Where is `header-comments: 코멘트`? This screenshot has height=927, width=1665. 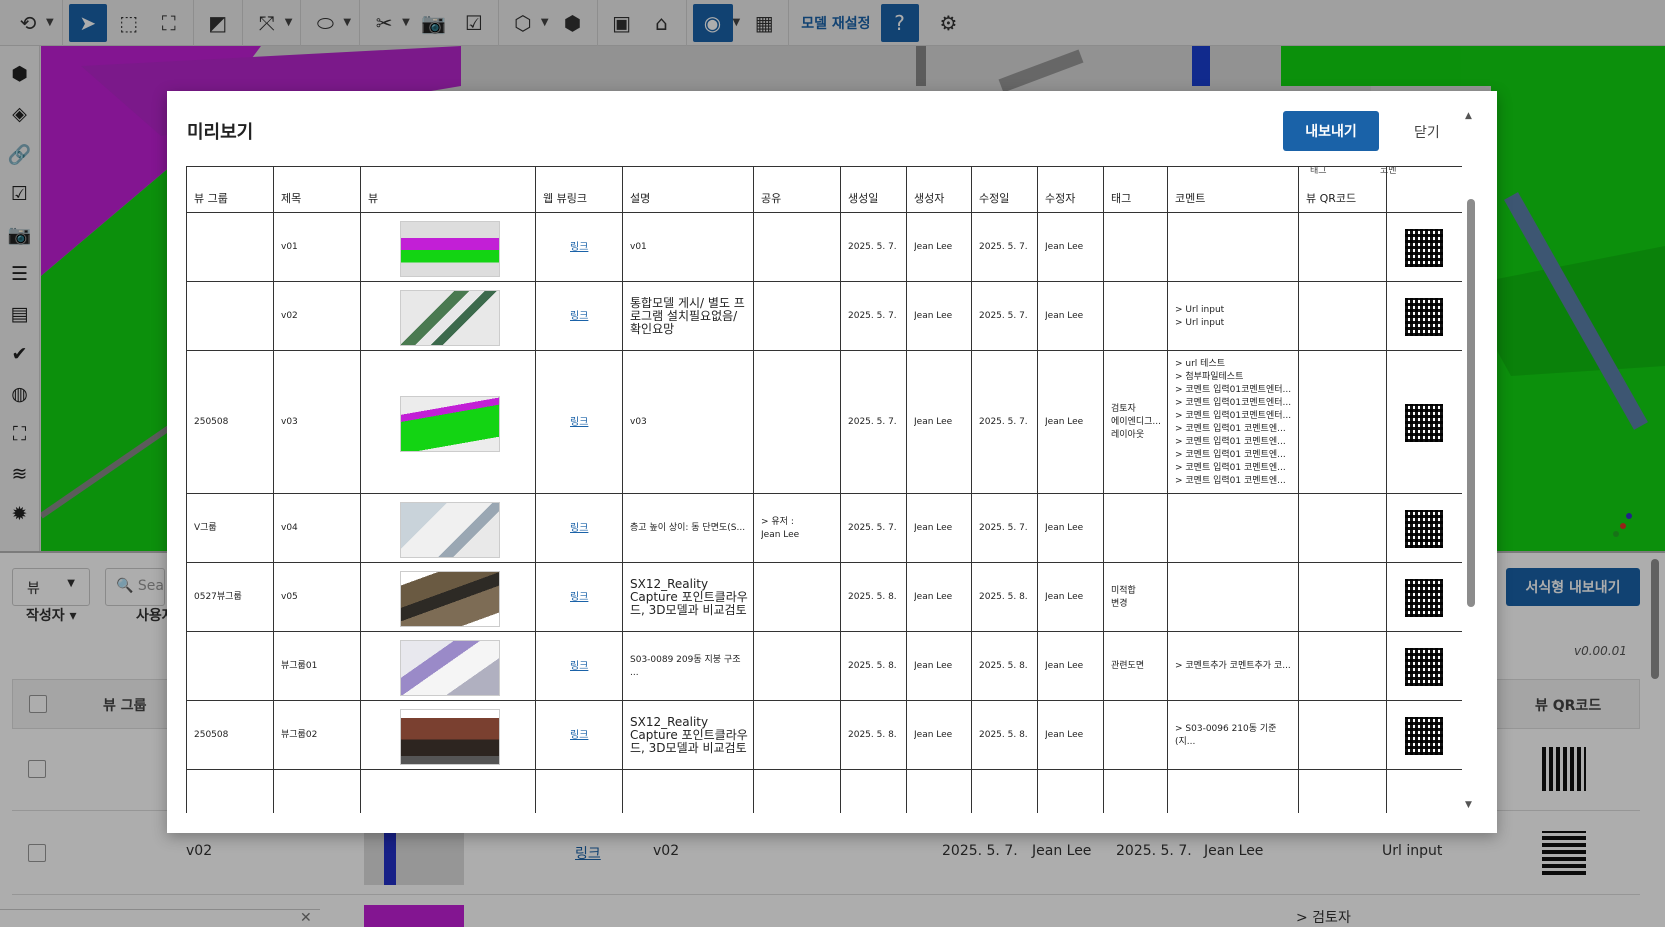
header-comments: 코멘트 is located at coordinates (1190, 198).